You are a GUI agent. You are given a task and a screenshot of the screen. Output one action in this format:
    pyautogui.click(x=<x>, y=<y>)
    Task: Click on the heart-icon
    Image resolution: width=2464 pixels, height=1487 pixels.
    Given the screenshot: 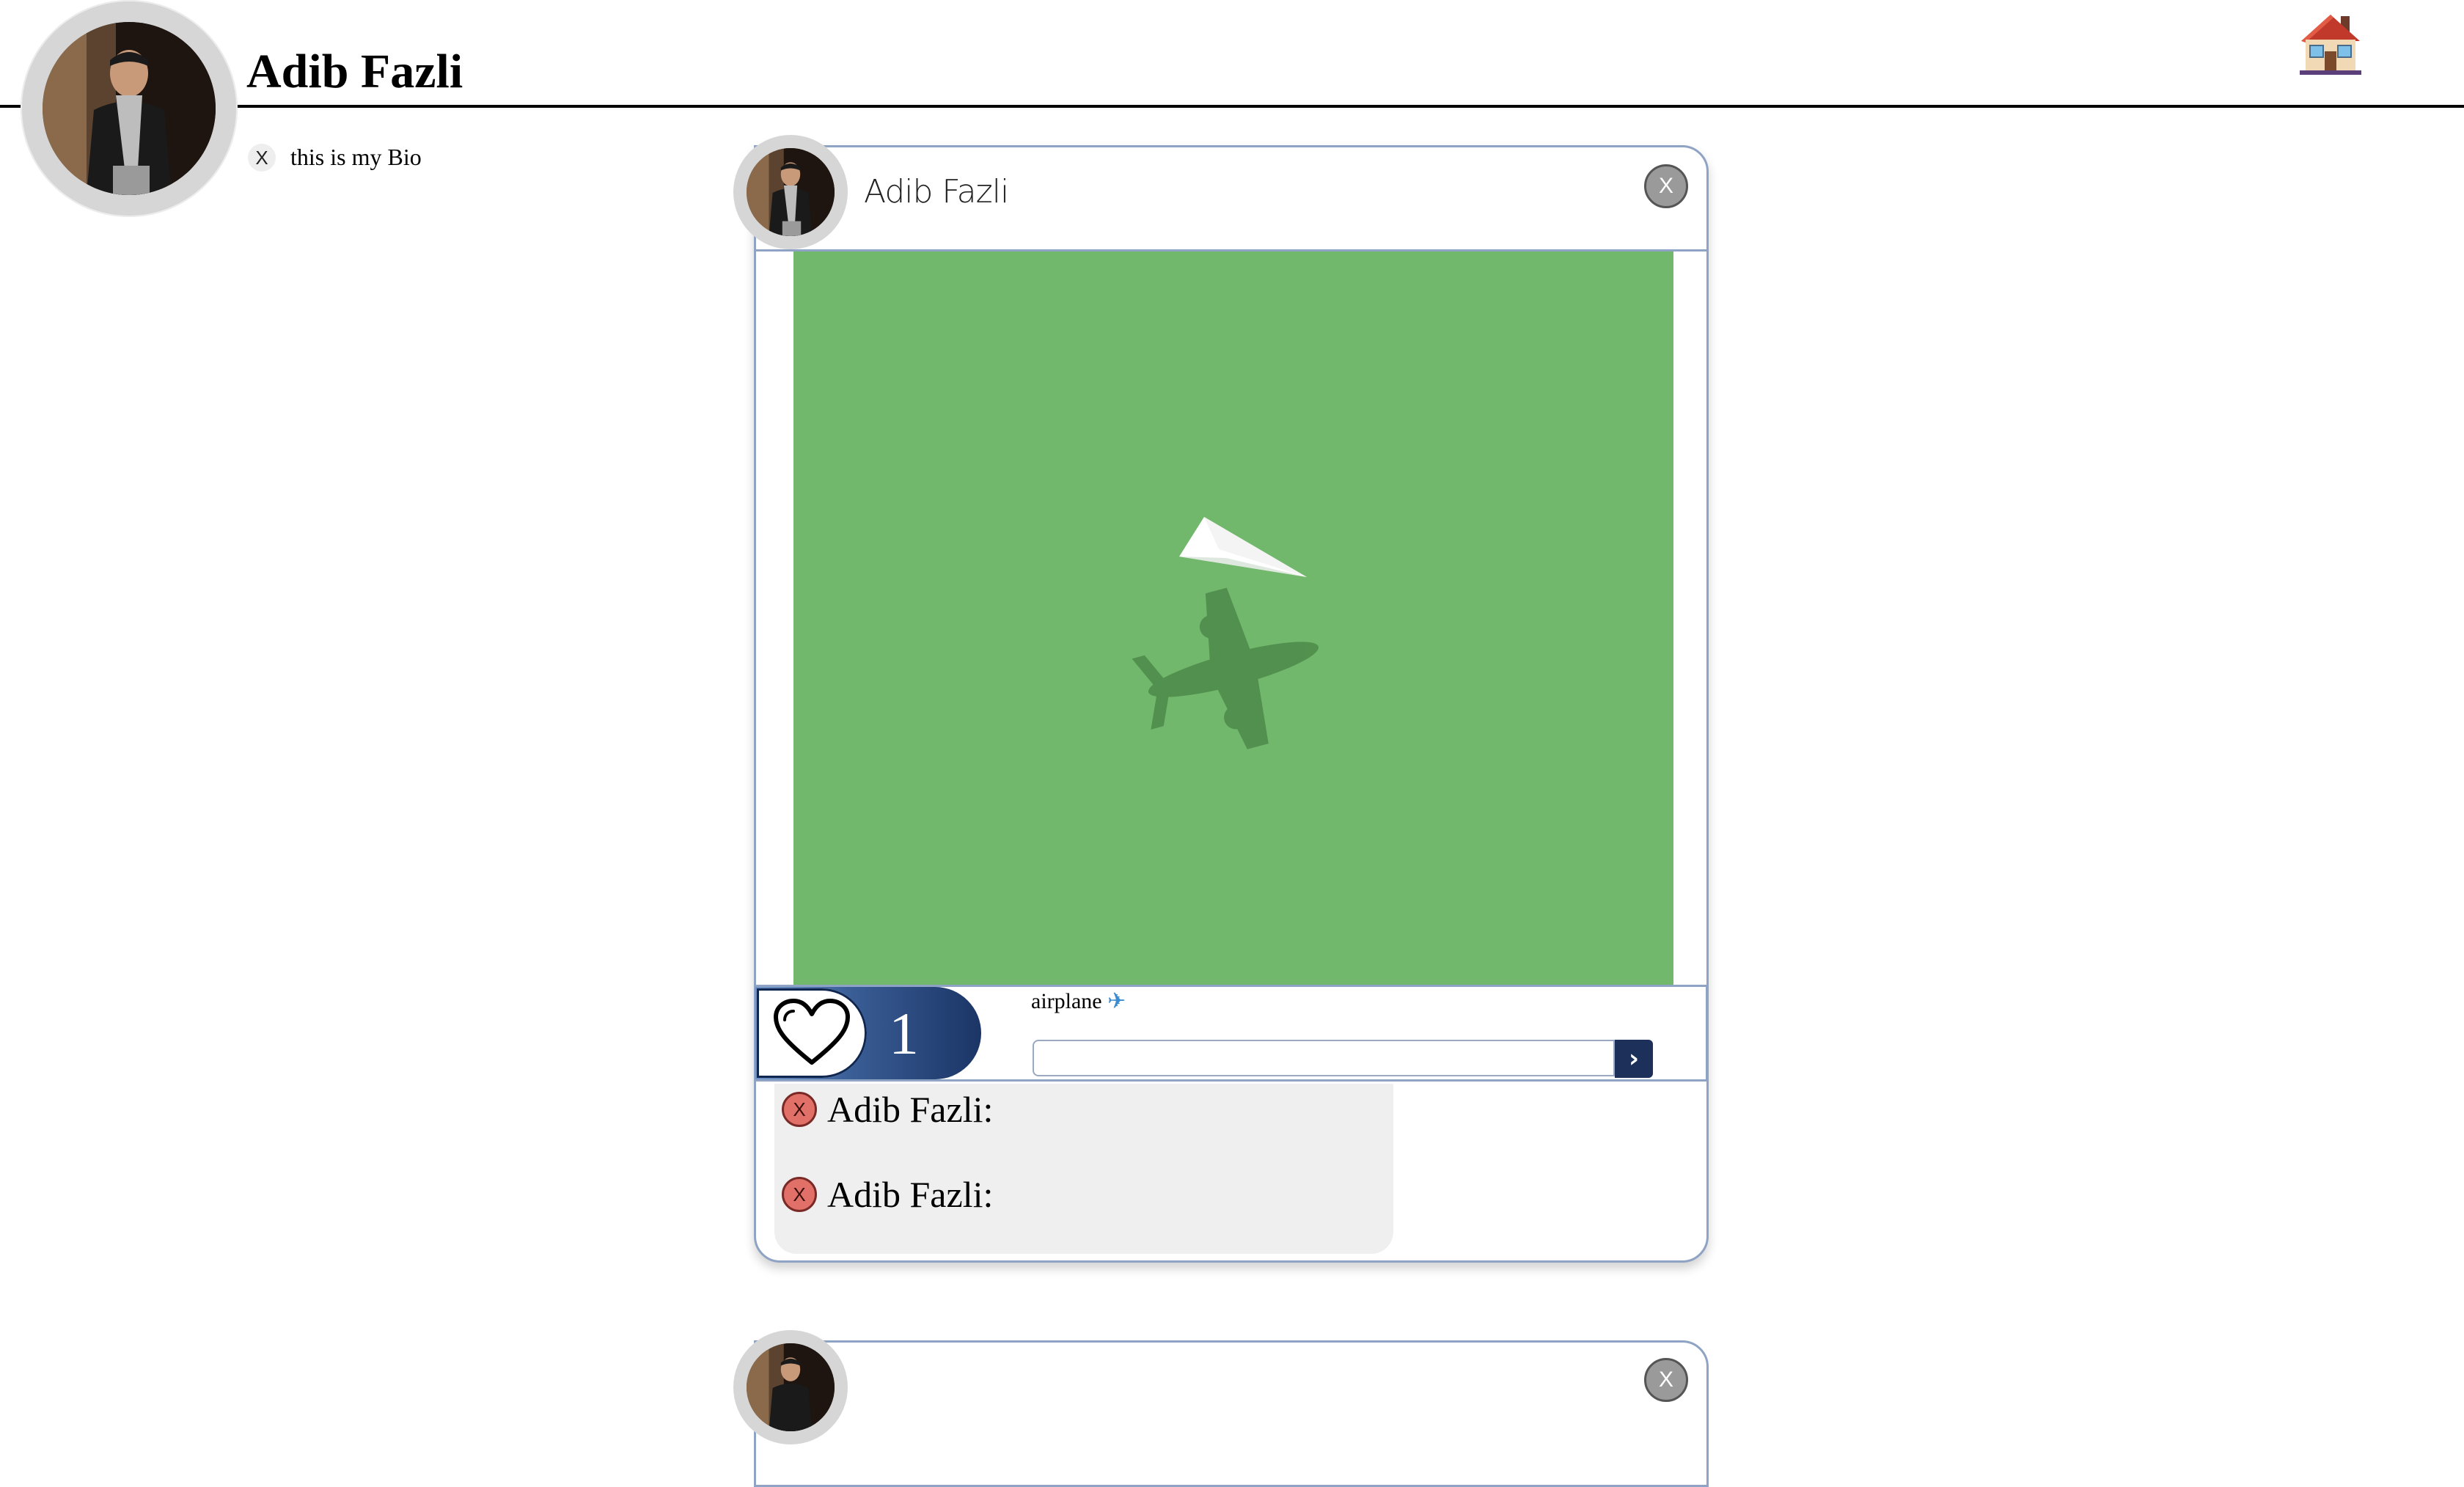 What is the action you would take?
    pyautogui.click(x=812, y=1032)
    